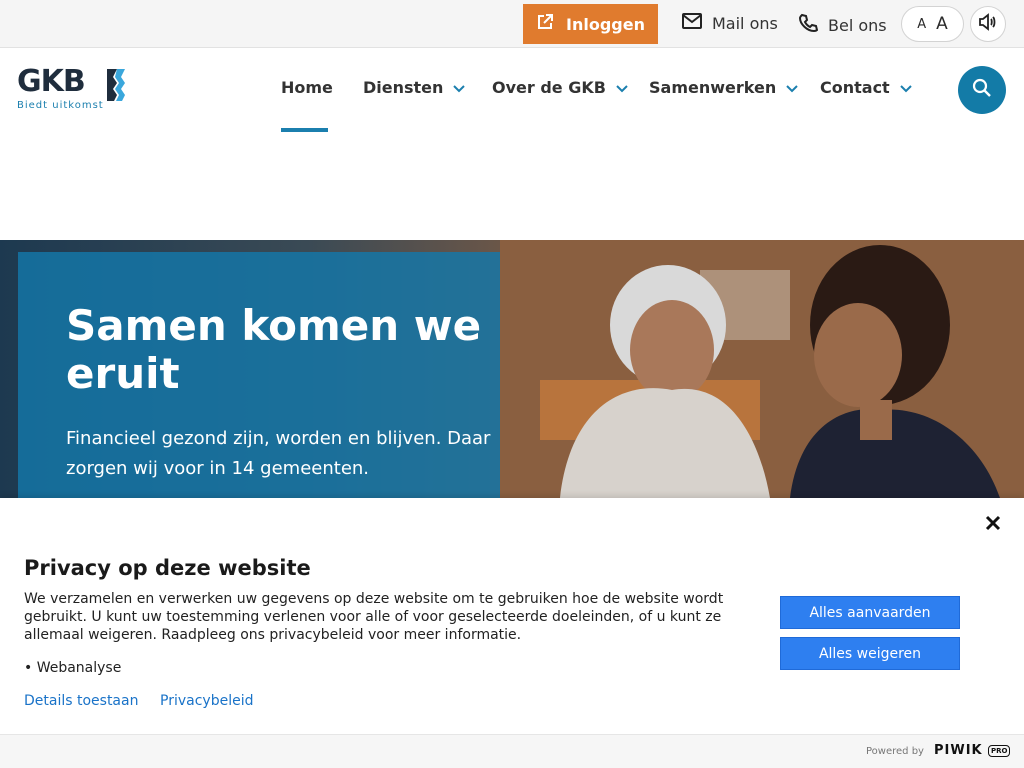  Describe the element at coordinates (167, 568) in the screenshot. I see `privacy-title: Privacy op deze website` at that location.